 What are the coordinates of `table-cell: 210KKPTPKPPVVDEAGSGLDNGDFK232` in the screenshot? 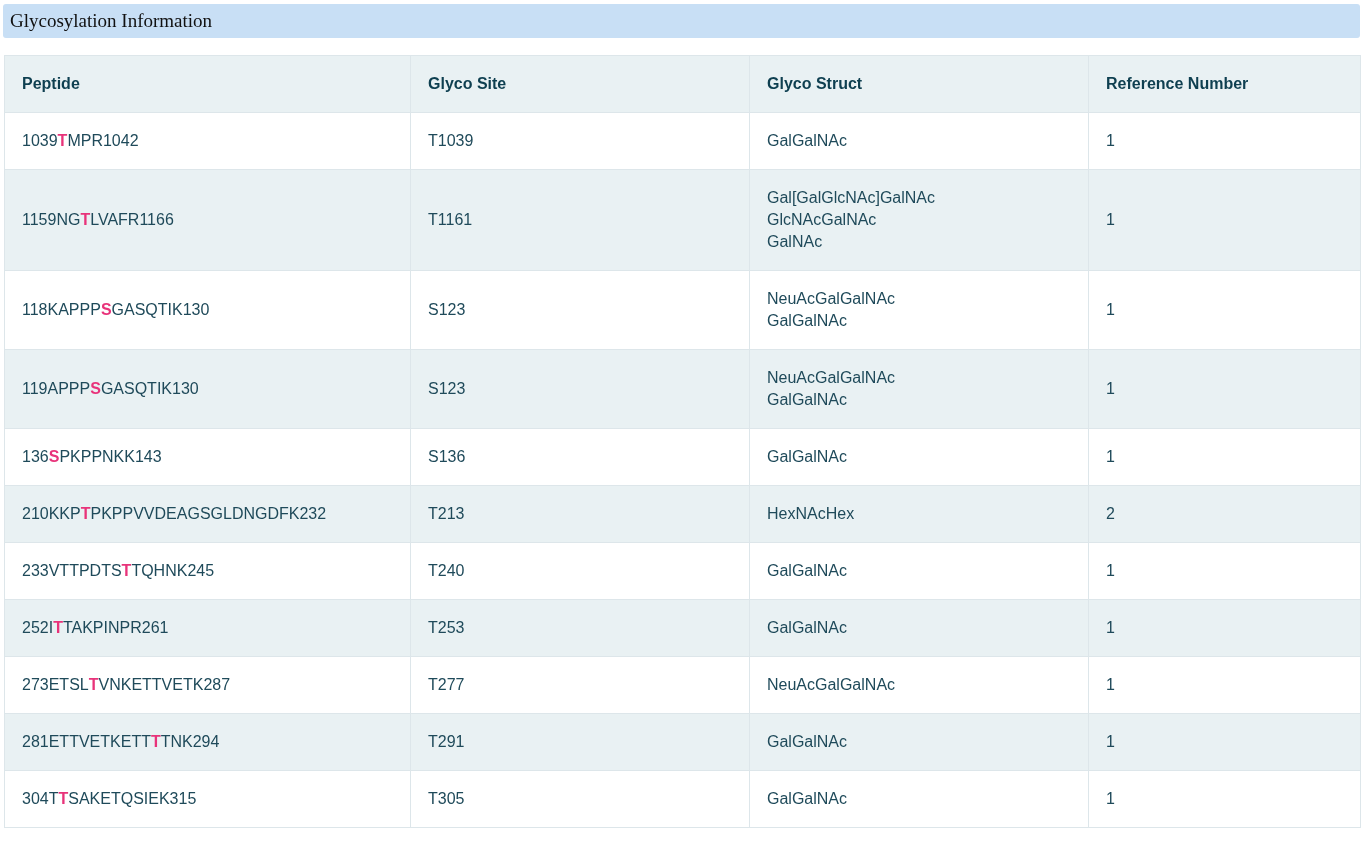 It's located at (207, 514).